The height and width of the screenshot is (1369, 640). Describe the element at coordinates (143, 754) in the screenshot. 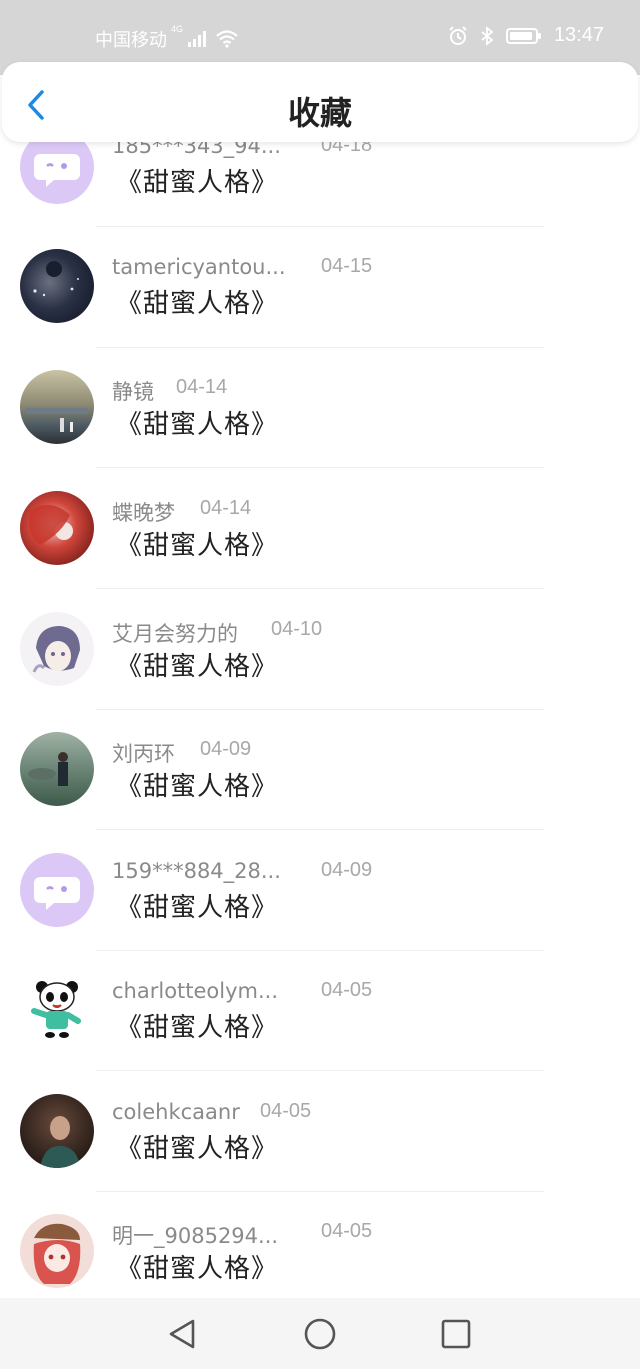

I see `user-name: 刘丙环` at that location.